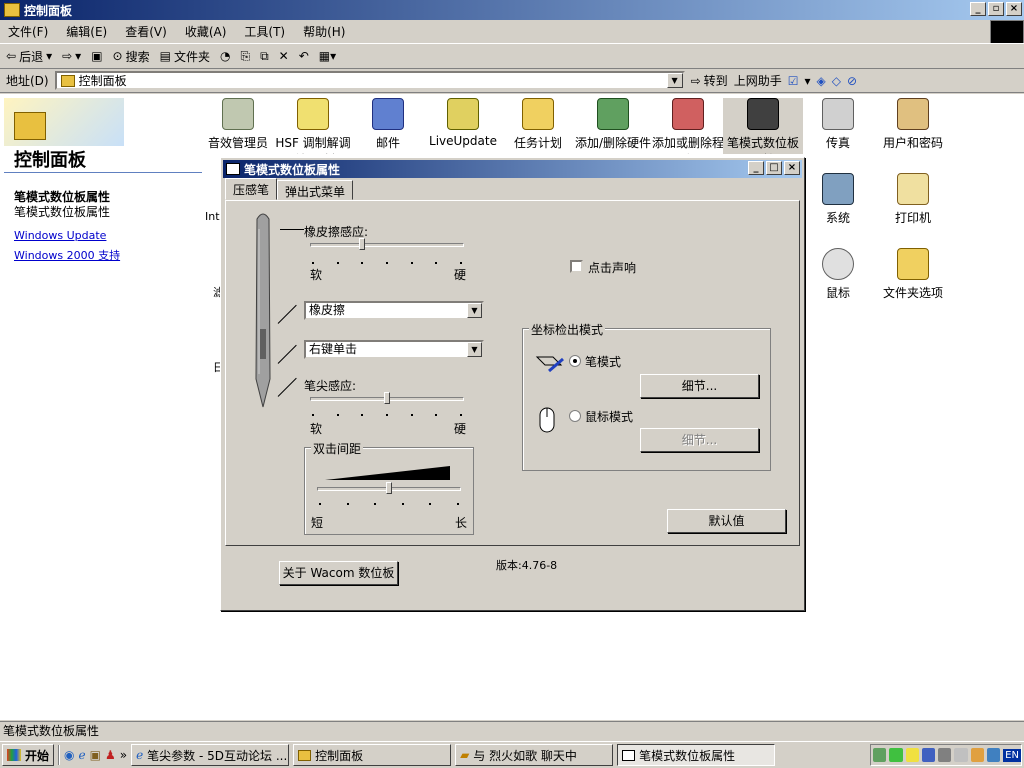 Image resolution: width=1024 pixels, height=768 pixels. I want to click on start-button: 开始, so click(28, 755).